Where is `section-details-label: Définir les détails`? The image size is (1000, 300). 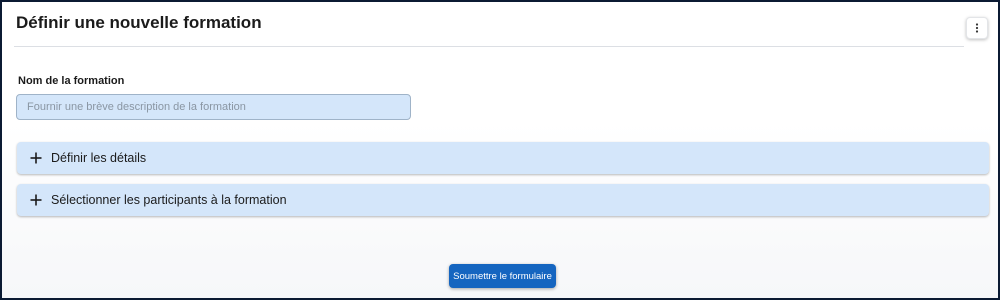 section-details-label: Définir les détails is located at coordinates (99, 158).